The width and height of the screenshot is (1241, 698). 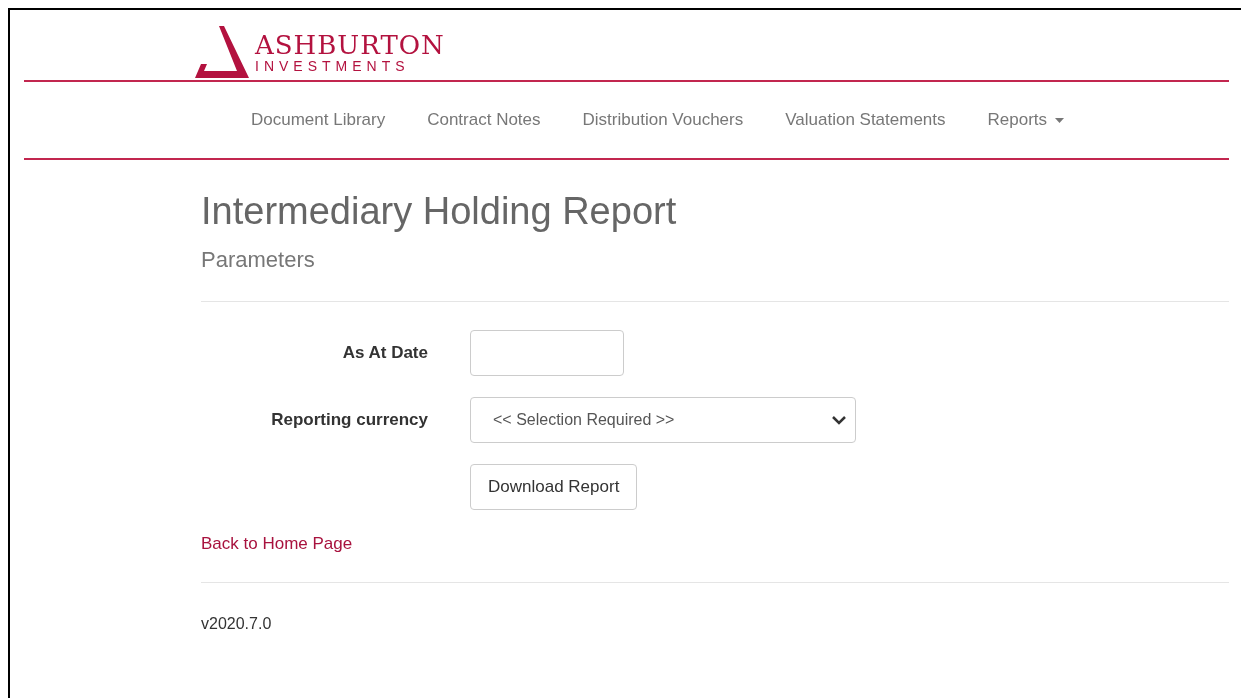 I want to click on caret-icon, so click(x=1060, y=120).